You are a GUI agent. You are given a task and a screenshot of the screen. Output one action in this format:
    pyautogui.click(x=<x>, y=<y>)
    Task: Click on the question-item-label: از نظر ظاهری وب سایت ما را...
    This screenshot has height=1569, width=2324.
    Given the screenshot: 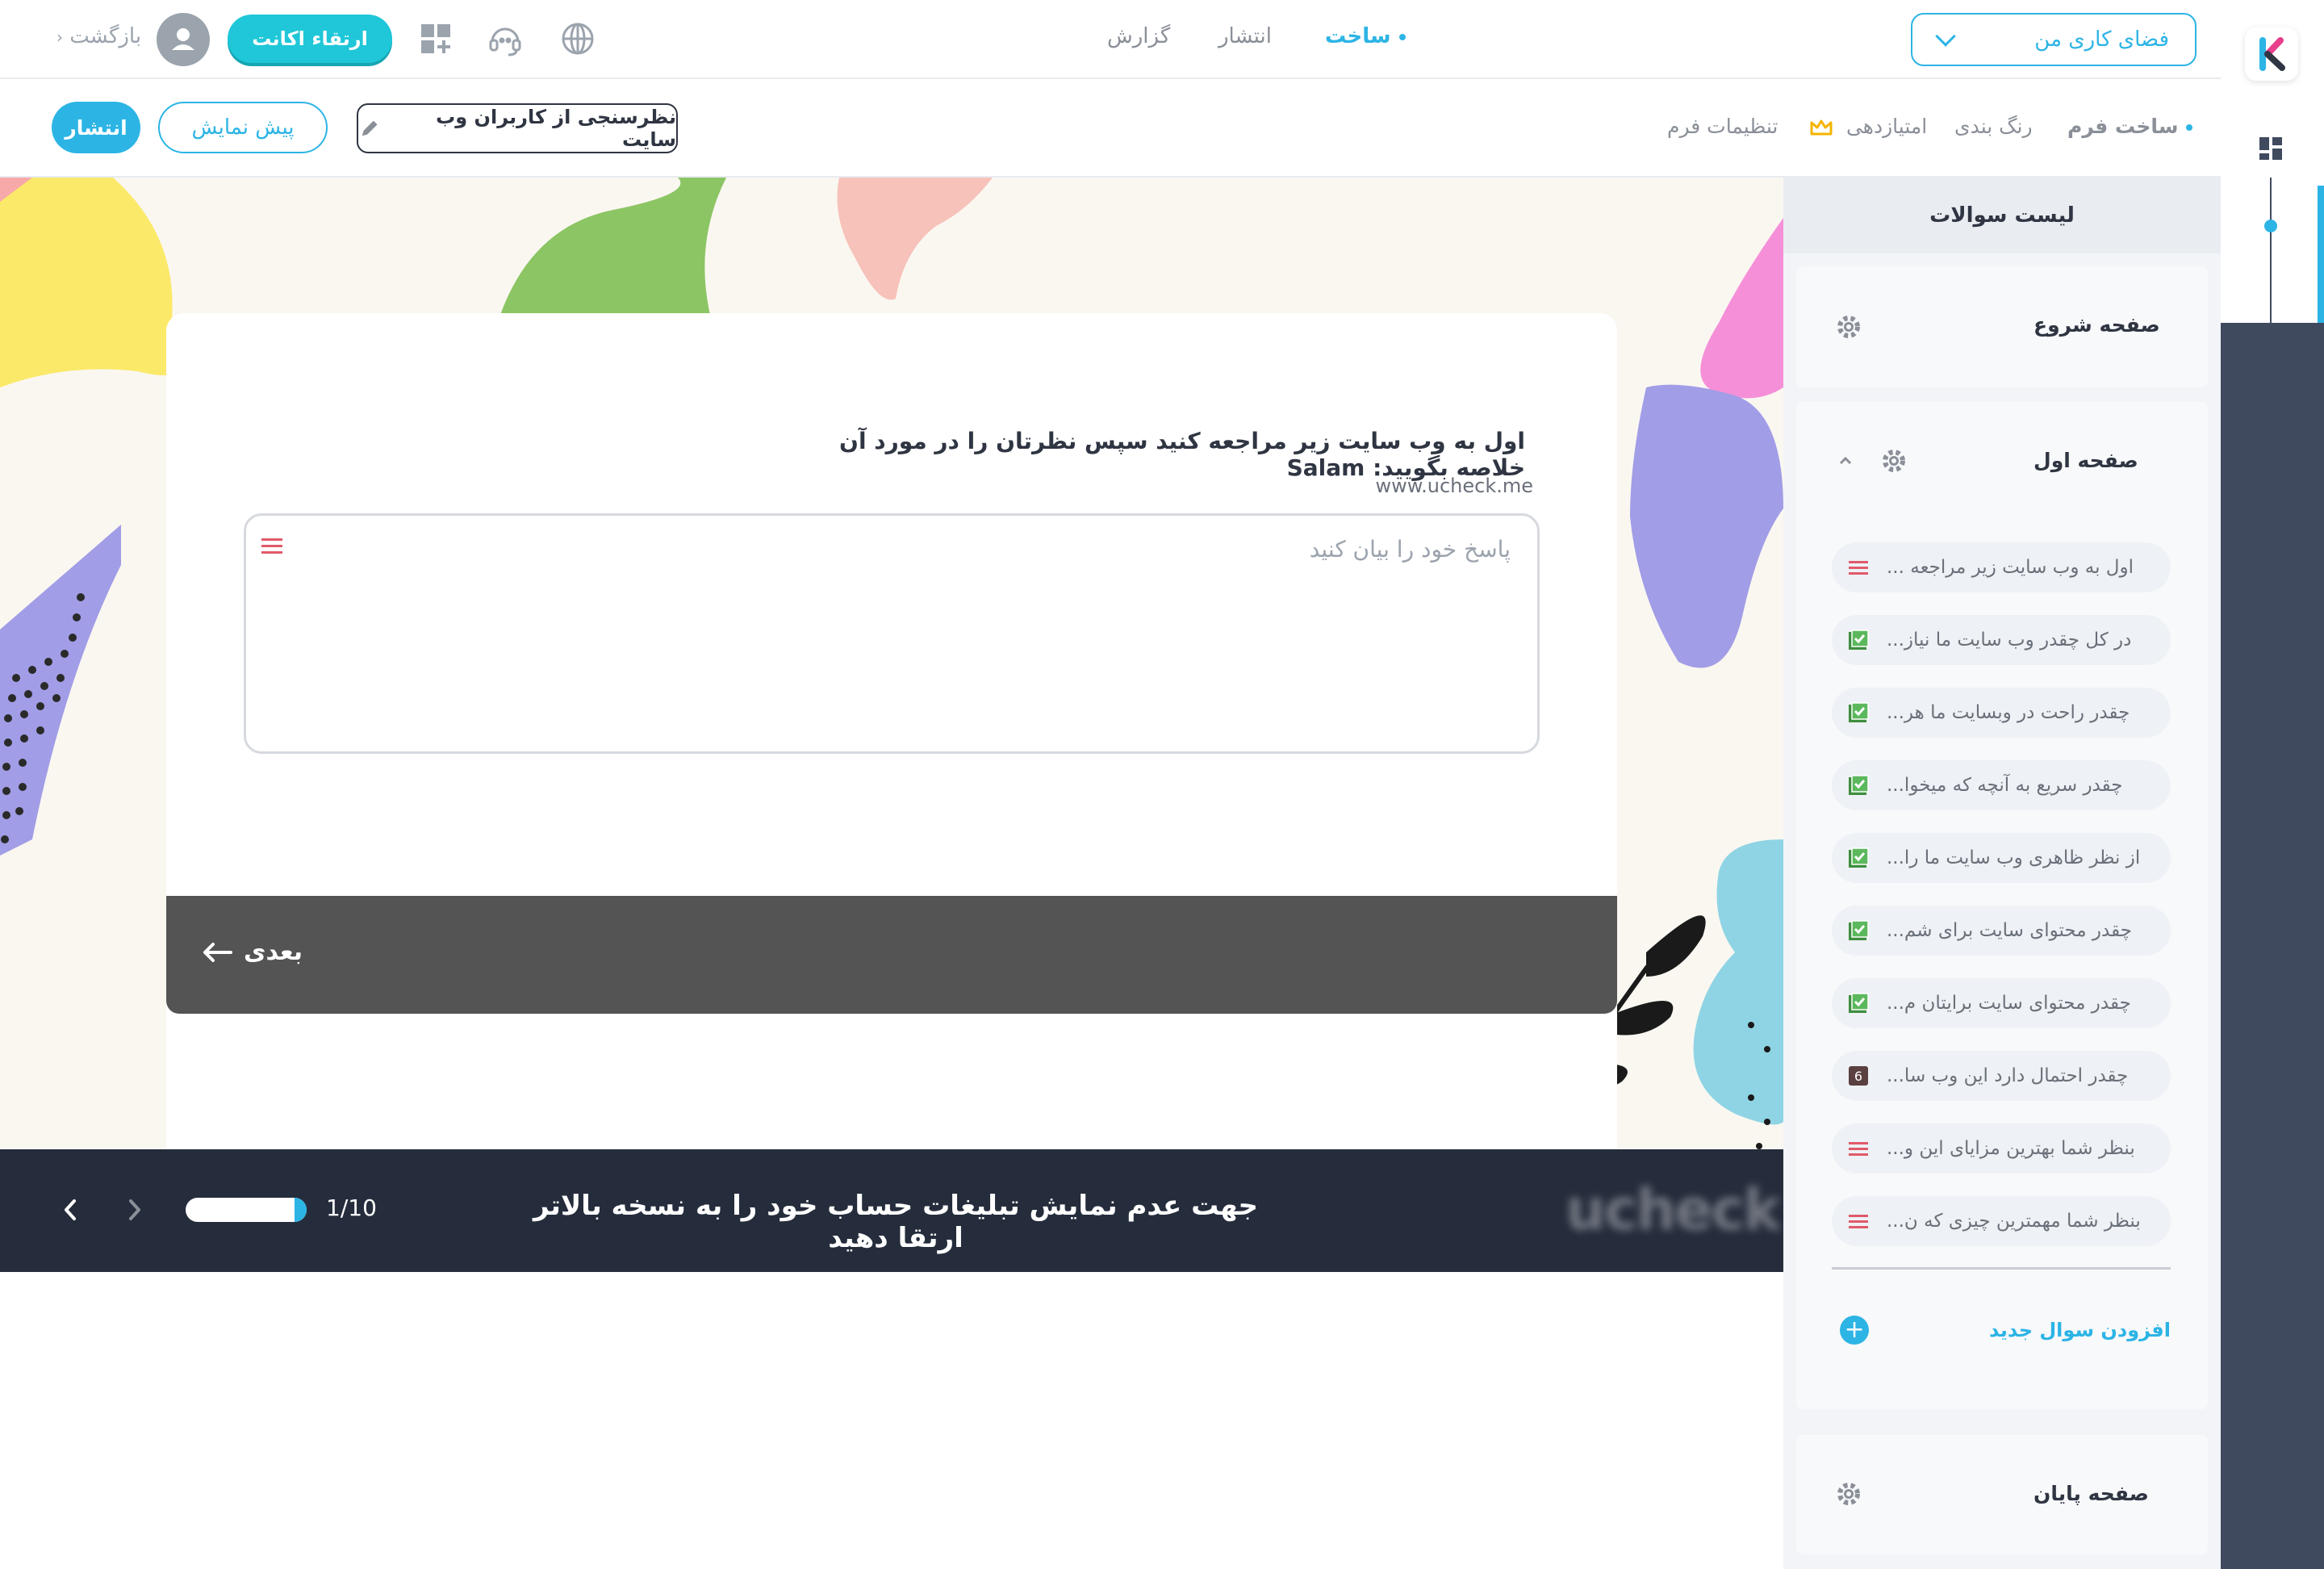 What is the action you would take?
    pyautogui.click(x=2014, y=857)
    